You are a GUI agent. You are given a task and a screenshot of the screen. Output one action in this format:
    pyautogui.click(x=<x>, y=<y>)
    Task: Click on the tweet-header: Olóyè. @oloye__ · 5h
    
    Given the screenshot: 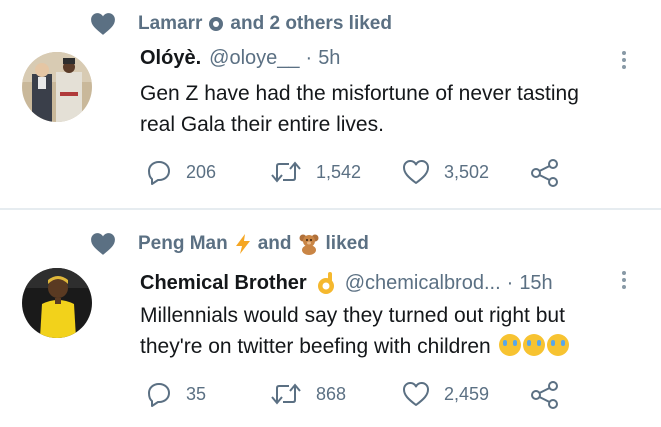 What is the action you would take?
    pyautogui.click(x=240, y=58)
    